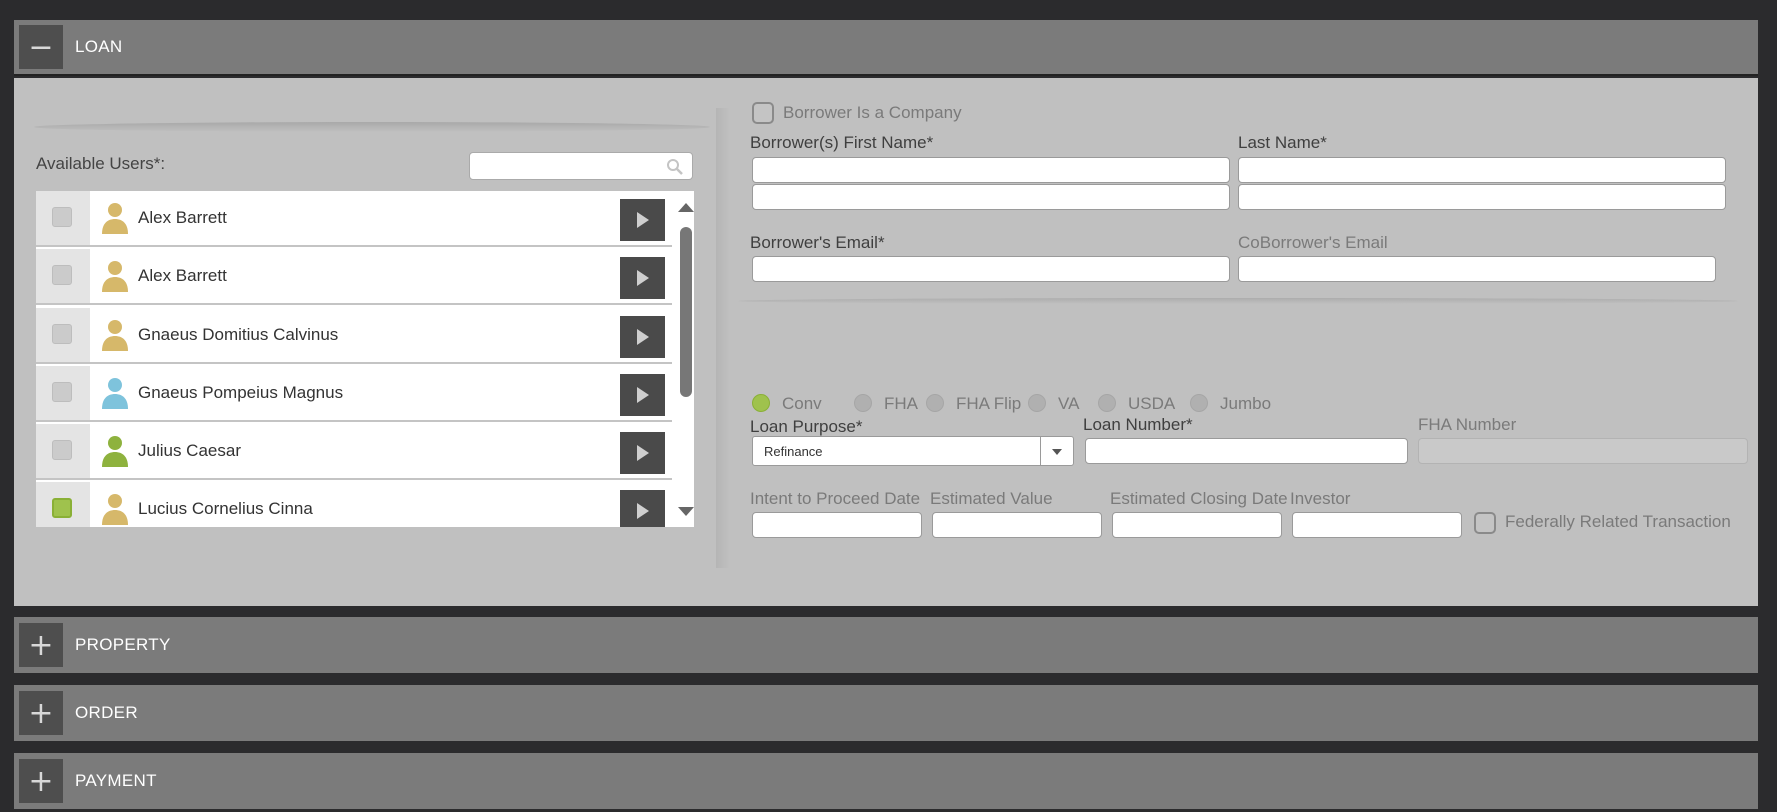 This screenshot has height=812, width=1777. Describe the element at coordinates (872, 112) in the screenshot. I see `borrower-is-company-label: Borrower Is a Company` at that location.